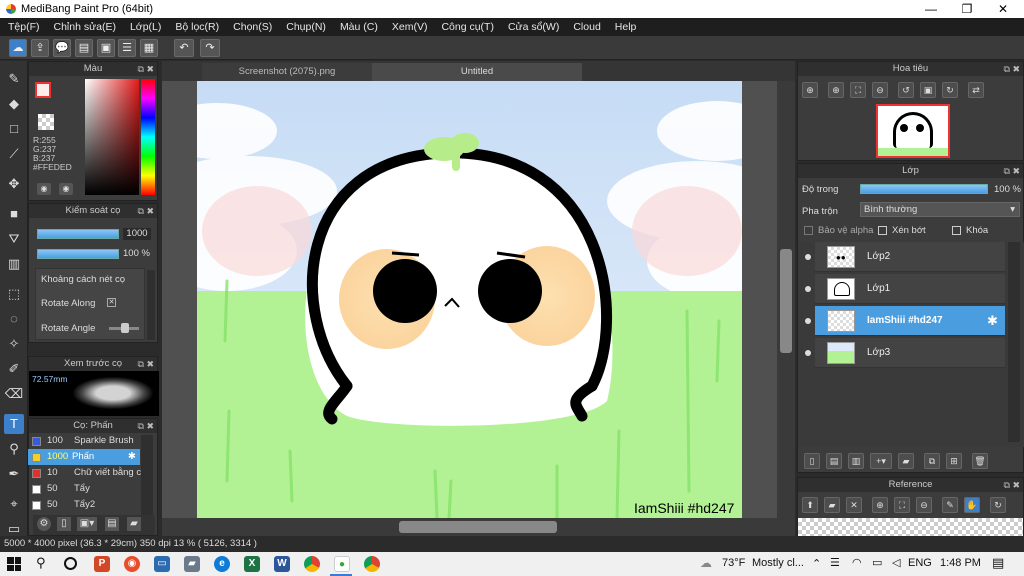 The width and height of the screenshot is (1024, 576). Describe the element at coordinates (222, 564) in the screenshot. I see `edge-icon: e` at that location.